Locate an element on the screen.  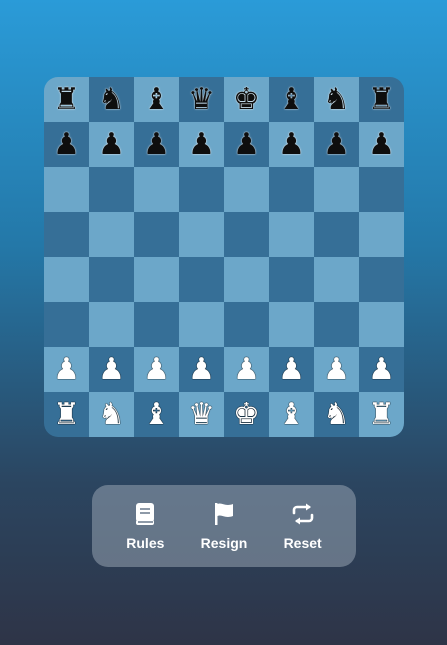
square-h2: ♟ is located at coordinates (381, 369).